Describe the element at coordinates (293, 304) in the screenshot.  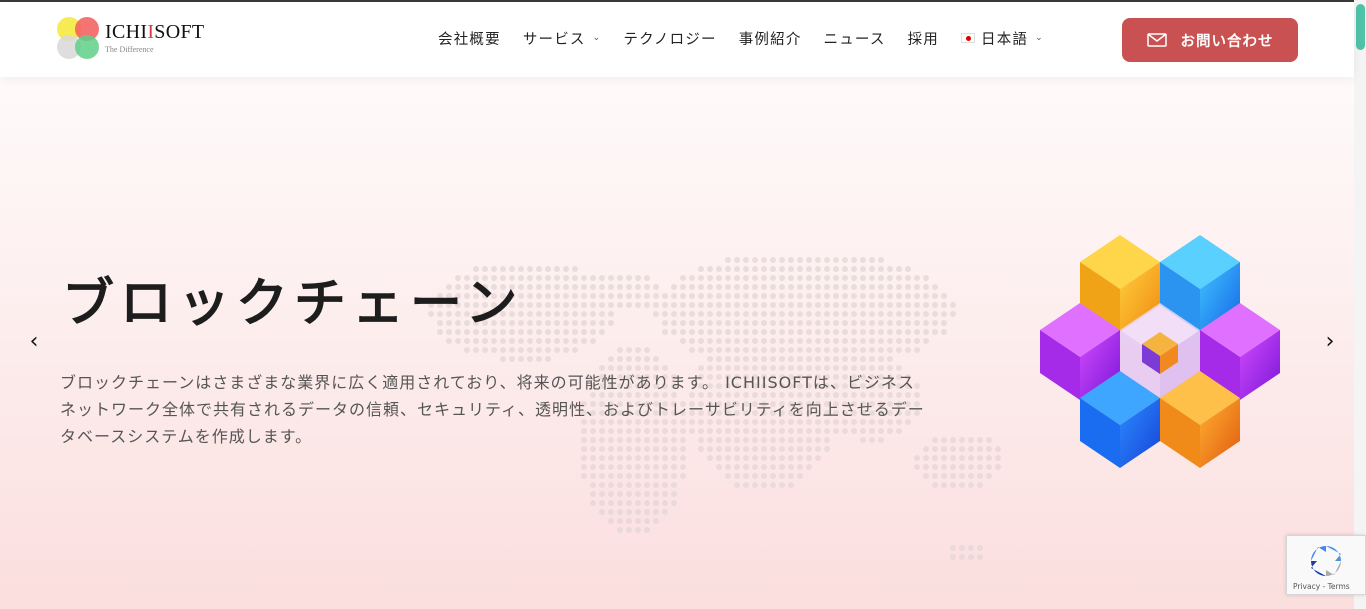
I see `hero-title: ブロックチェーン` at that location.